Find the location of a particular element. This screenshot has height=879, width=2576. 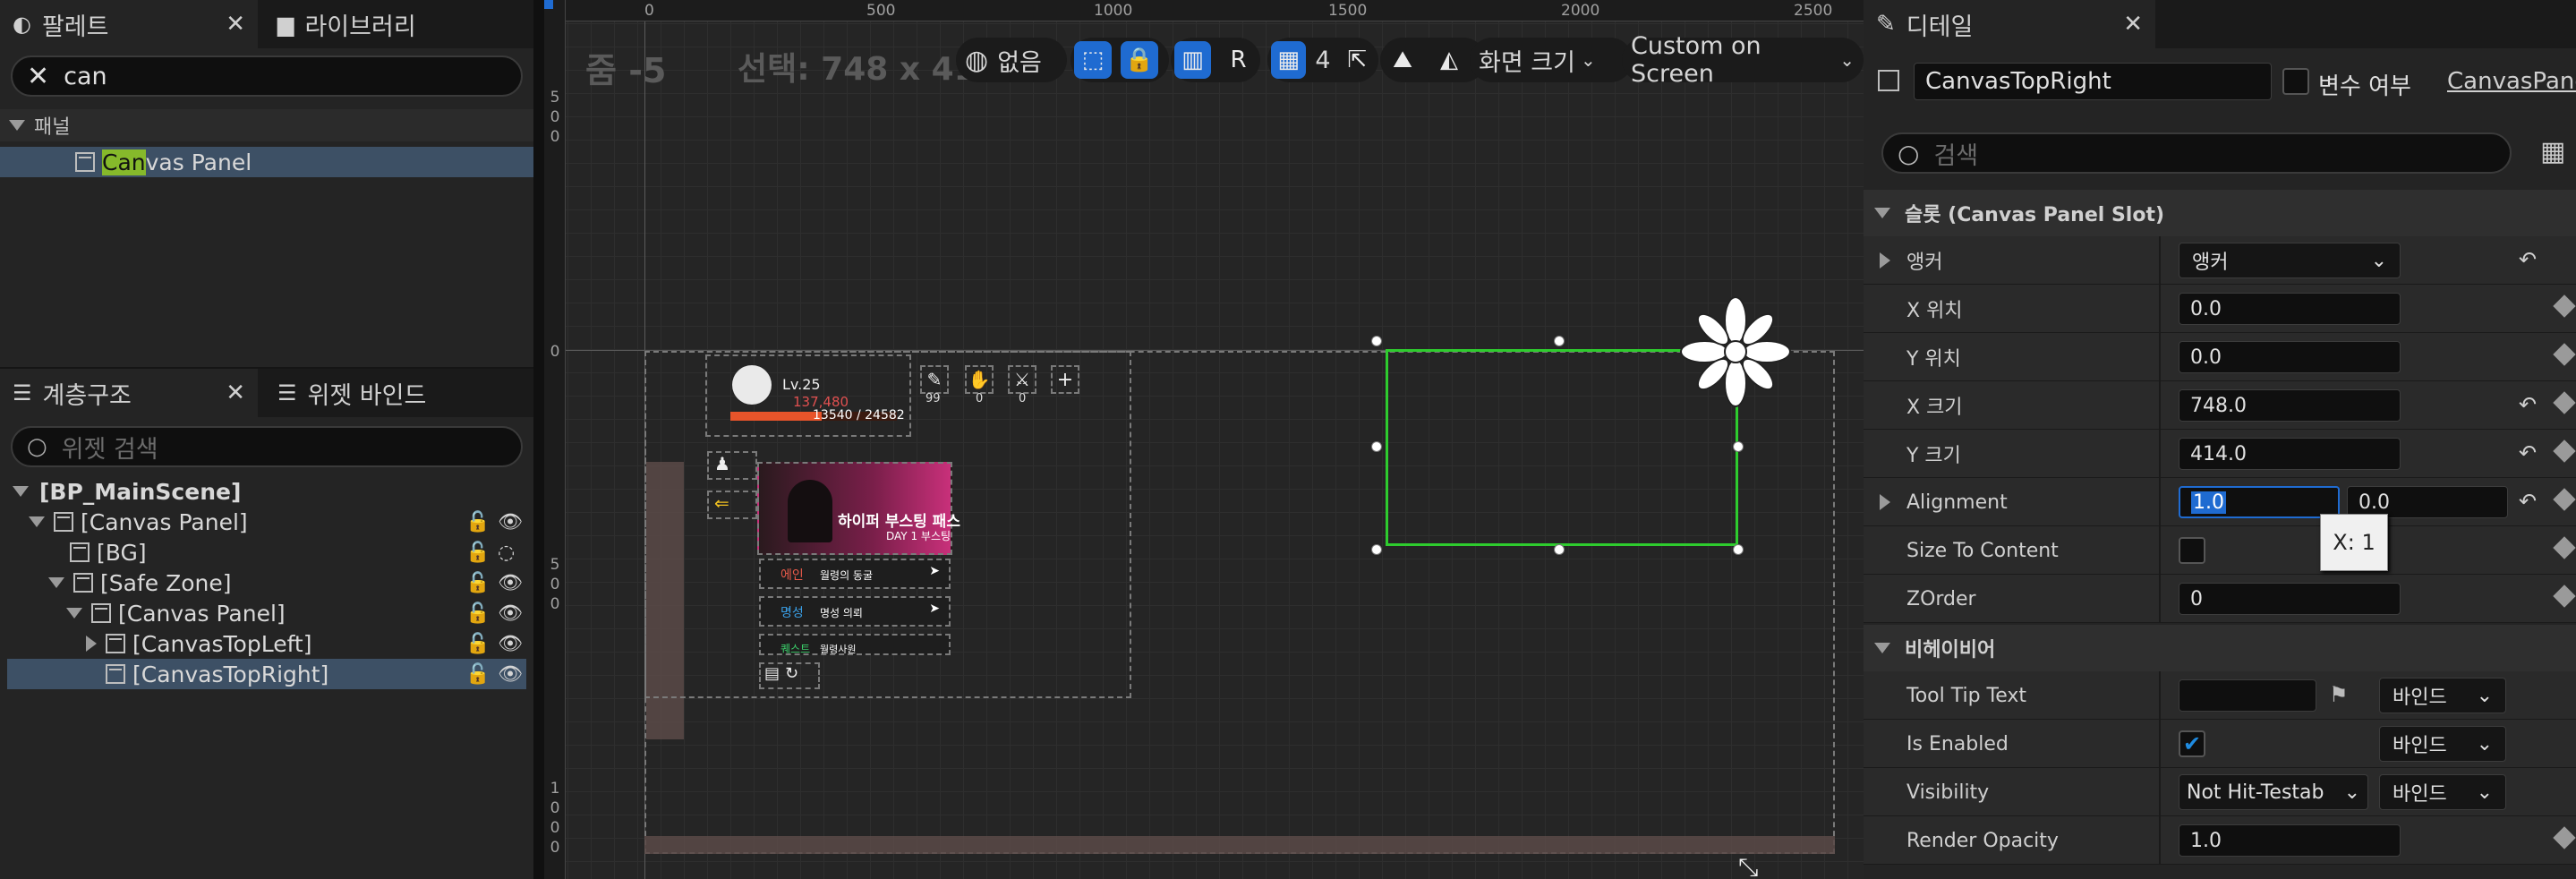

tree-node-canvas-top-right: [CanvasTopRight] 🔓 👁 is located at coordinates (266, 674).